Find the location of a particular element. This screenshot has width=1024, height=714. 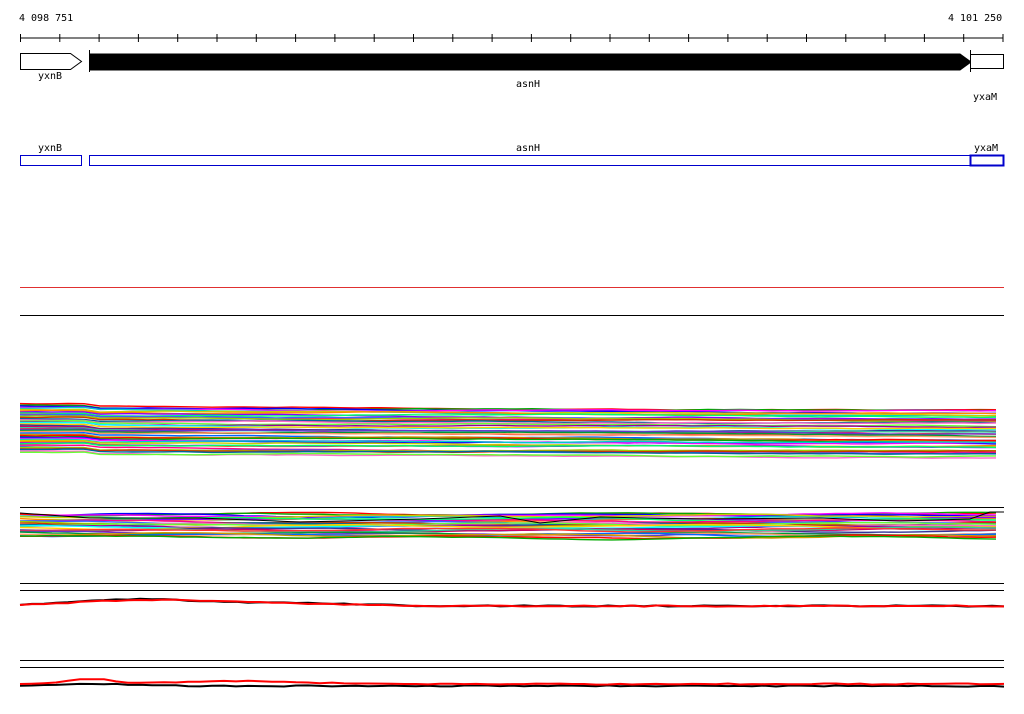

gene-track is located at coordinates (512, 61).